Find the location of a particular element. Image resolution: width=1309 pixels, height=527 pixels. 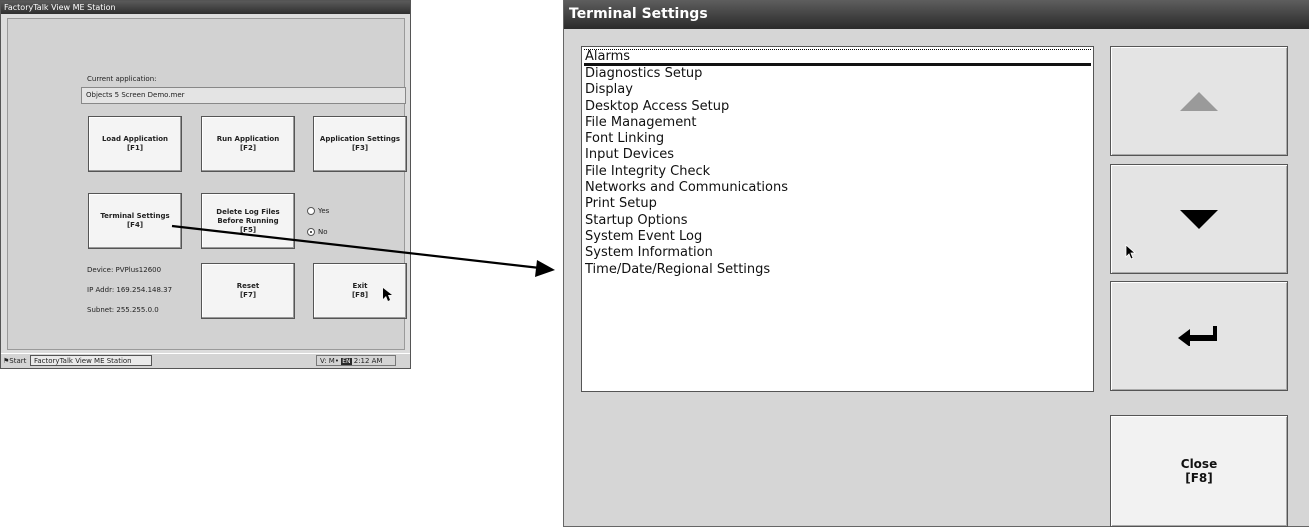

load-application-key: [F1] is located at coordinates (135, 148).